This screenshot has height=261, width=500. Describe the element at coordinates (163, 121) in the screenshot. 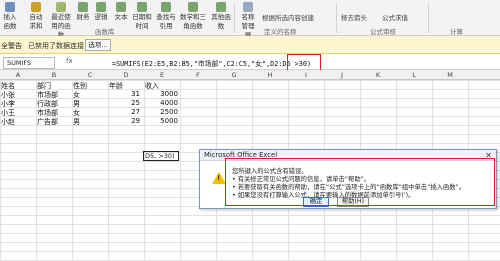

I see `cell-income: 5000` at that location.